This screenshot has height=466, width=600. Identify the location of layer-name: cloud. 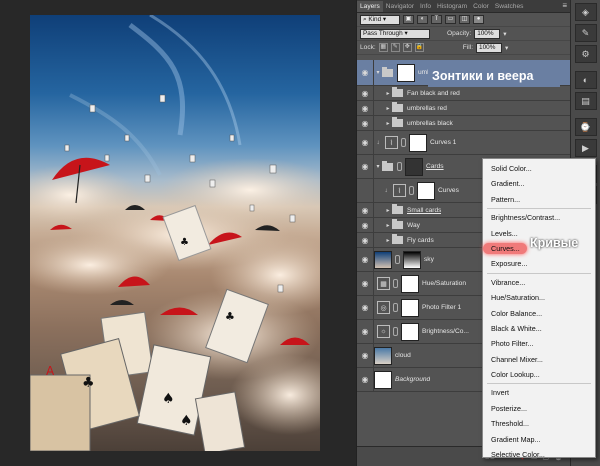
(403, 355).